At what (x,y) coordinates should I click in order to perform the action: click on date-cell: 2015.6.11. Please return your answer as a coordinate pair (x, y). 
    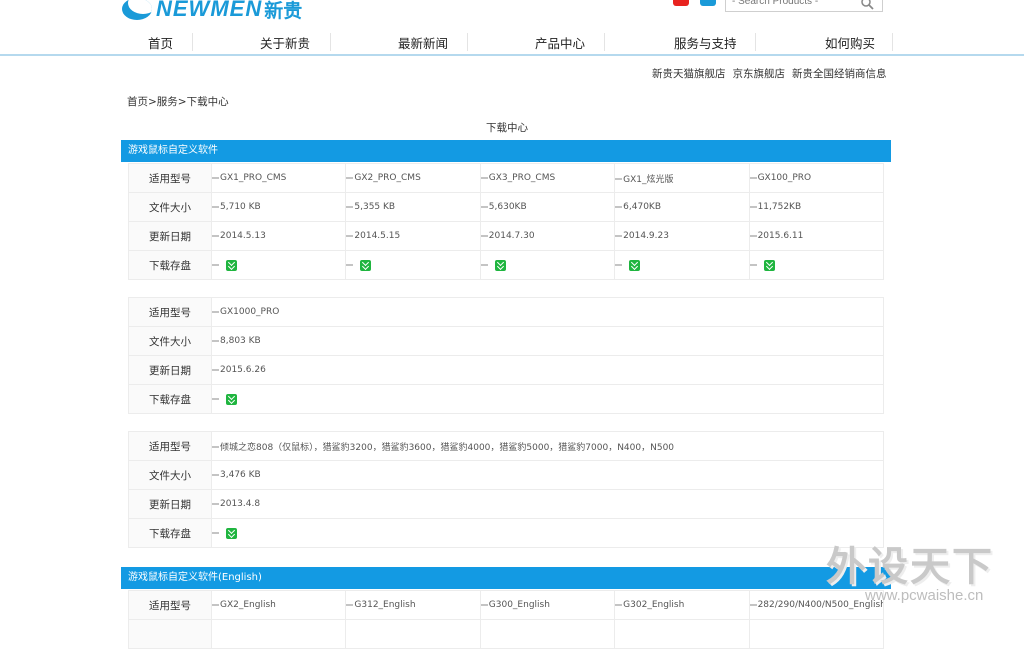
    Looking at the image, I should click on (816, 236).